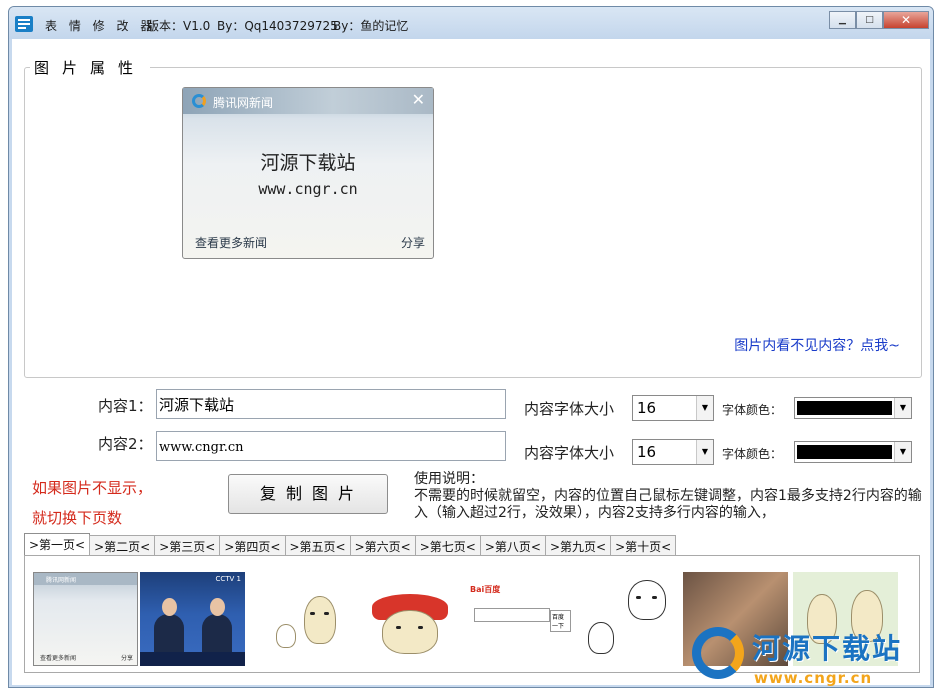 The height and width of the screenshot is (694, 942). I want to click on preview-share: 分享, so click(412, 243).